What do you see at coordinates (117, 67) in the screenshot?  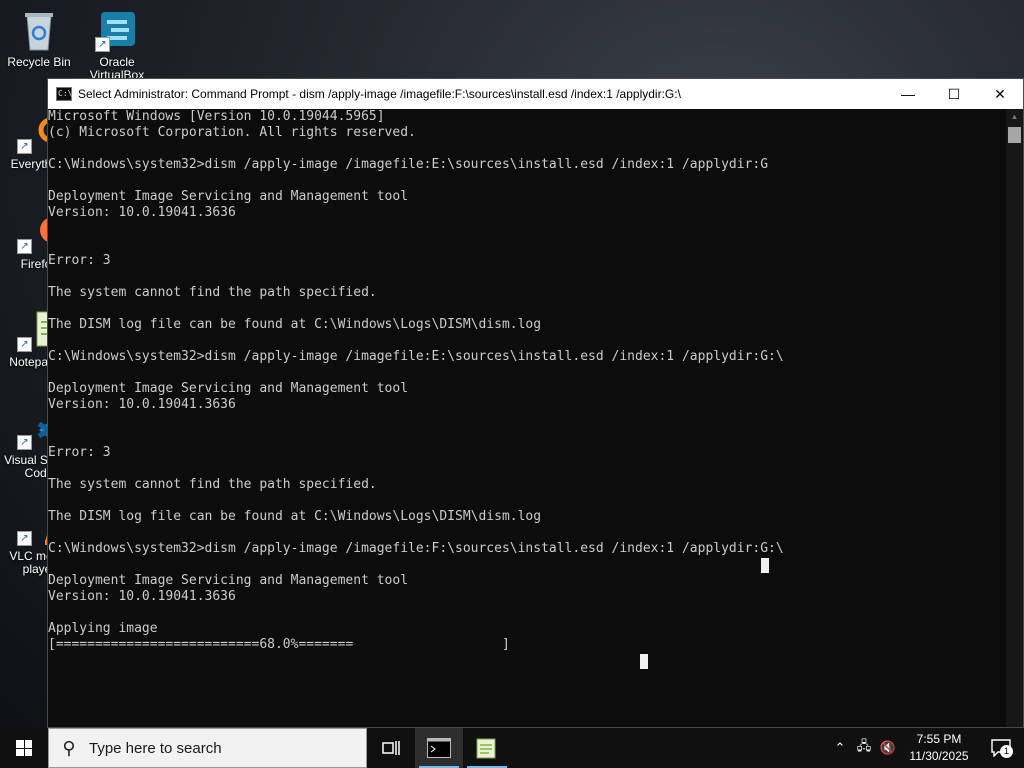 I see `desktop-icon-label: Oracle VirtualBox` at bounding box center [117, 67].